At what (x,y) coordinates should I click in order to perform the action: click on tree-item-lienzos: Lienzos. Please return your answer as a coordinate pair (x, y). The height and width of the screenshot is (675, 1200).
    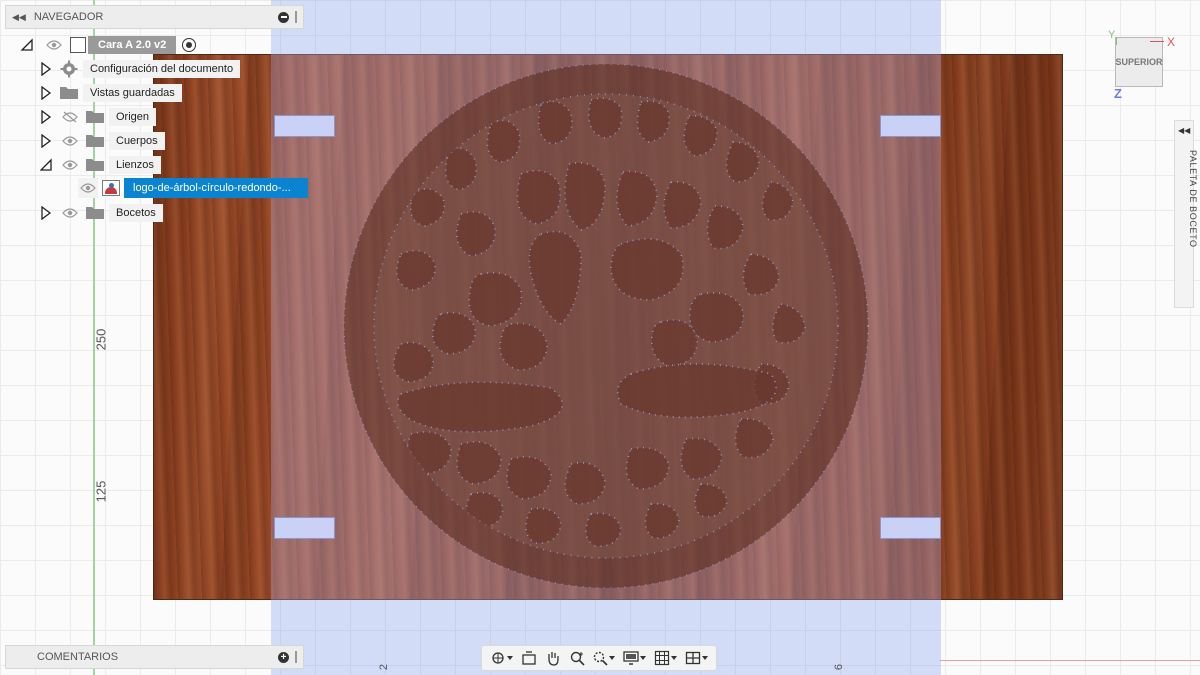
    Looking at the image, I should click on (100, 165).